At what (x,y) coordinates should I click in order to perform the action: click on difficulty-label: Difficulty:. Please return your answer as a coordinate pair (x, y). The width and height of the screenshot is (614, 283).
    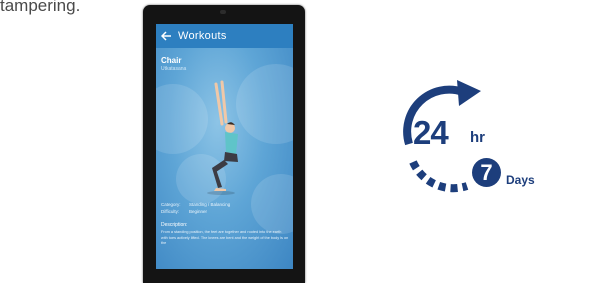
    Looking at the image, I should click on (170, 211).